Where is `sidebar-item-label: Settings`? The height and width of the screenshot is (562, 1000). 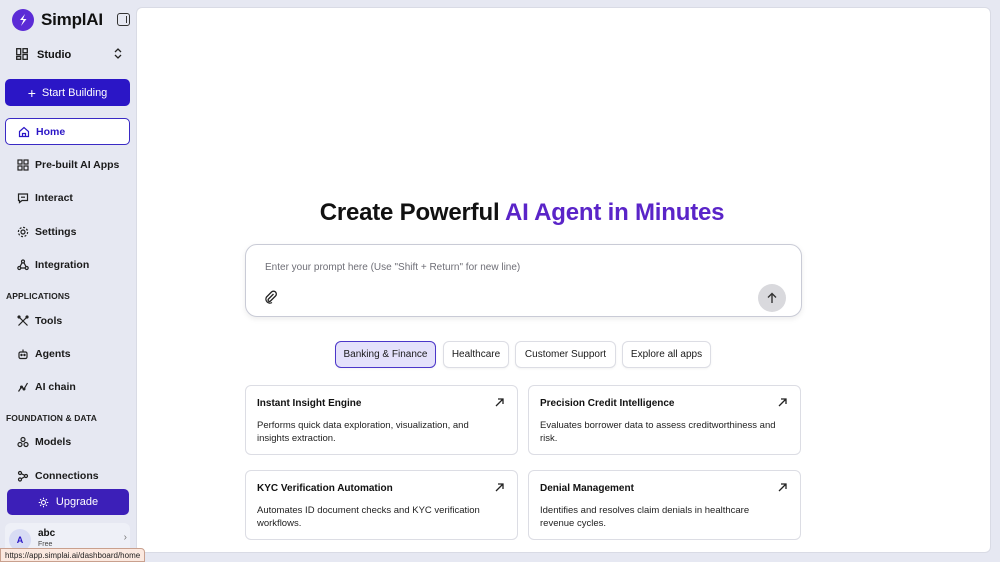
sidebar-item-label: Settings is located at coordinates (56, 231).